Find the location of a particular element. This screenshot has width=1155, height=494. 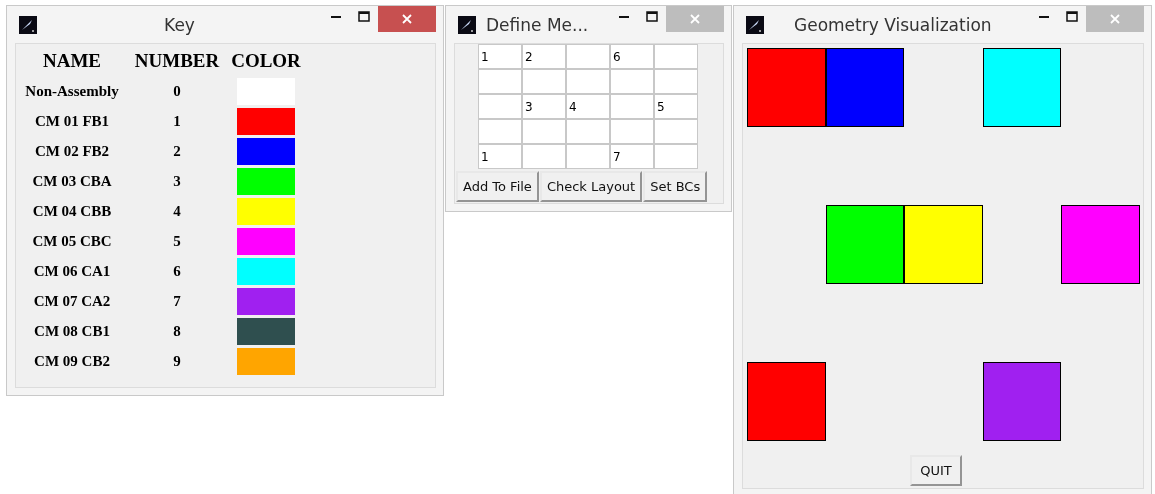

action-button: Set BCs is located at coordinates (675, 186).